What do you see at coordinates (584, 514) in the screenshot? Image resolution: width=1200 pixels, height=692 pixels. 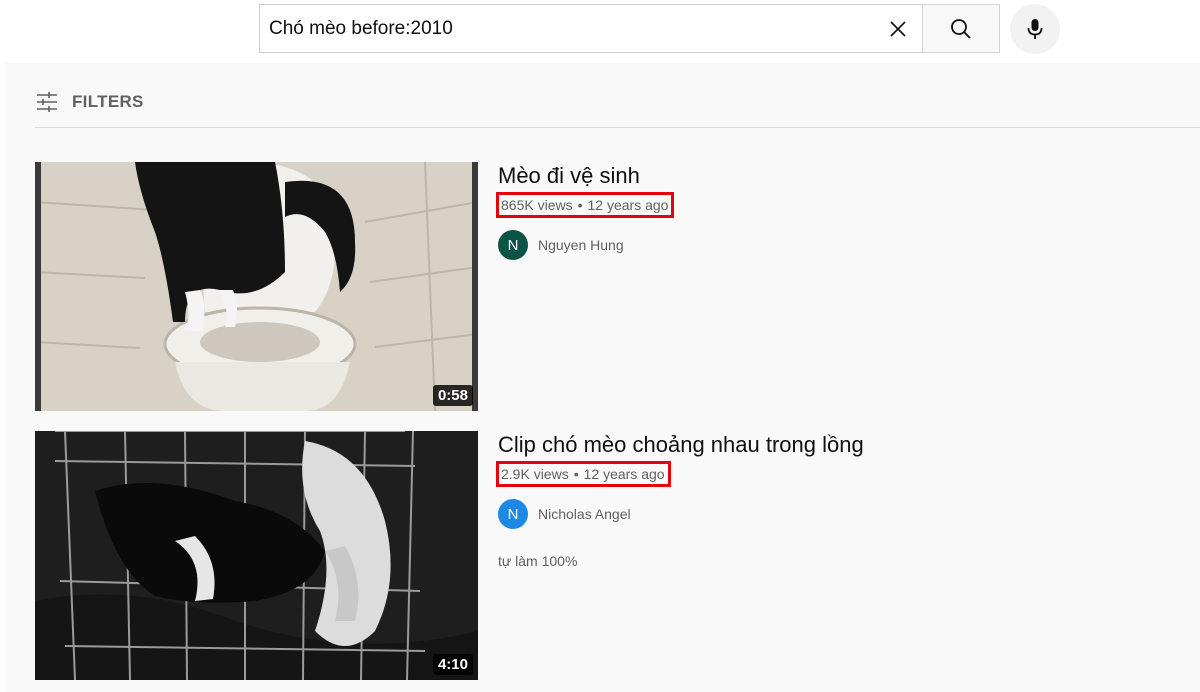 I see `channel-name: Nicholas Angel` at bounding box center [584, 514].